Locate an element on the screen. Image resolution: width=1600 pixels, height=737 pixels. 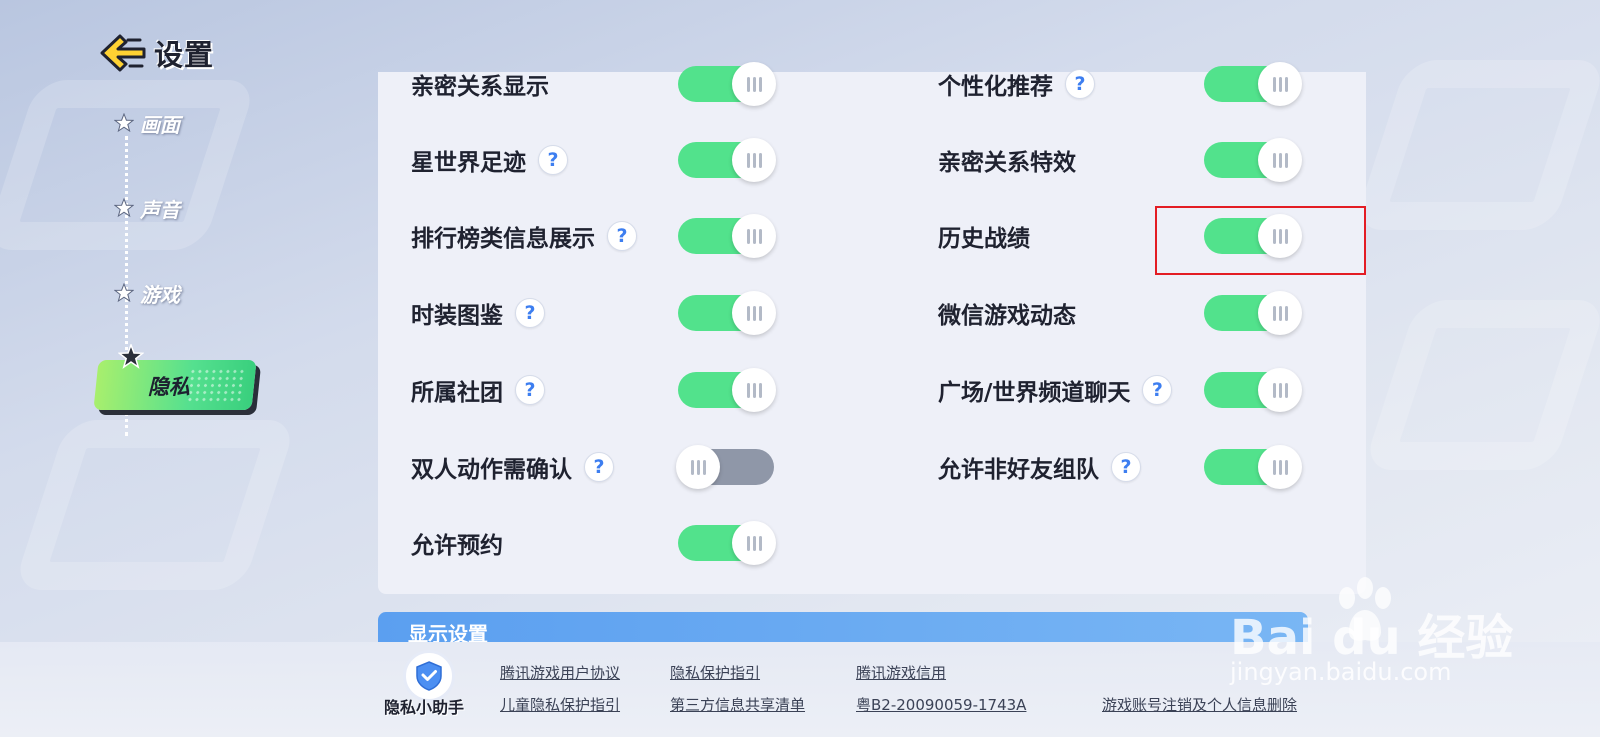
shield-icon is located at coordinates (429, 676).